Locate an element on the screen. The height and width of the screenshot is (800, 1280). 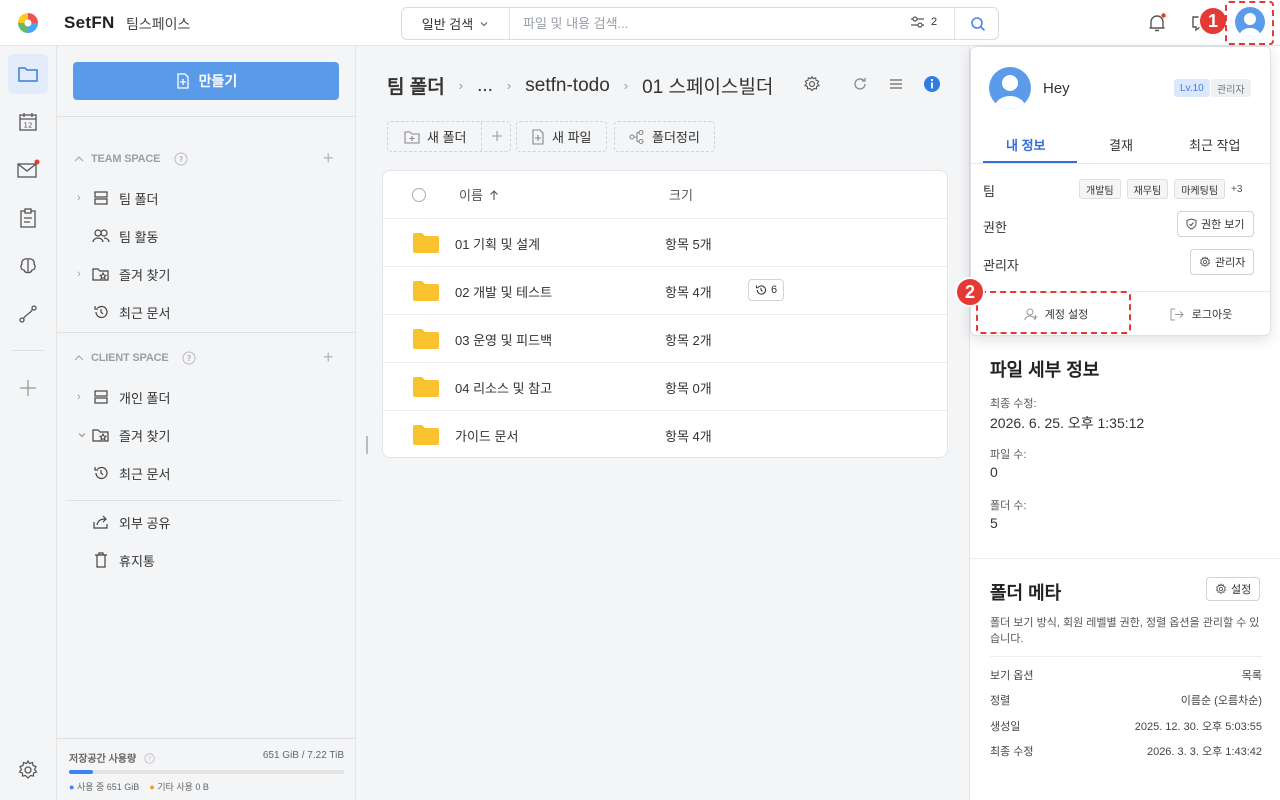
row-name: 01 기획 및 설계 is located at coordinates (498, 244).